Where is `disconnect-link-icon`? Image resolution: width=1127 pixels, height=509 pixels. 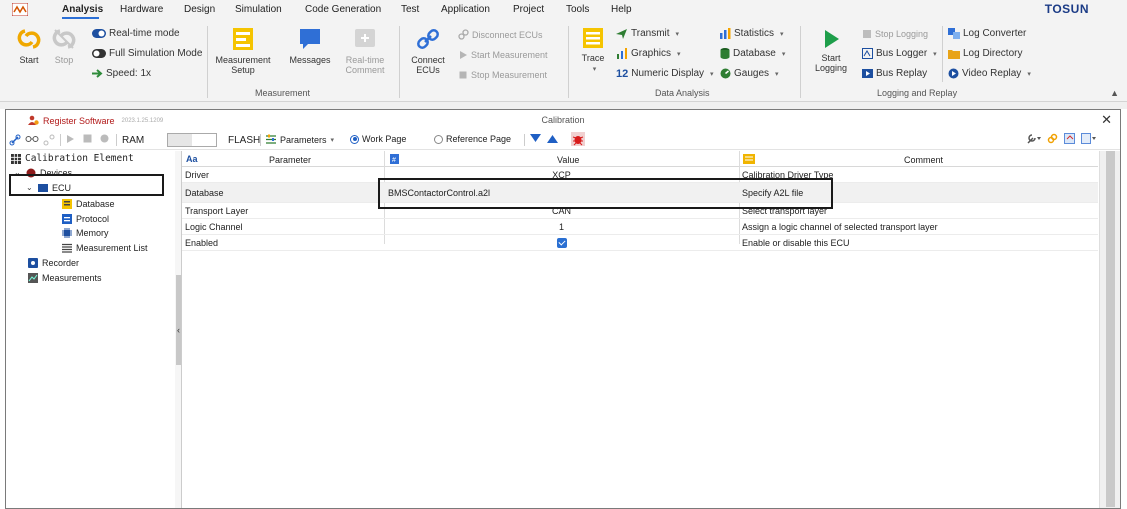
disconnect-link-icon is located at coordinates (49, 140).